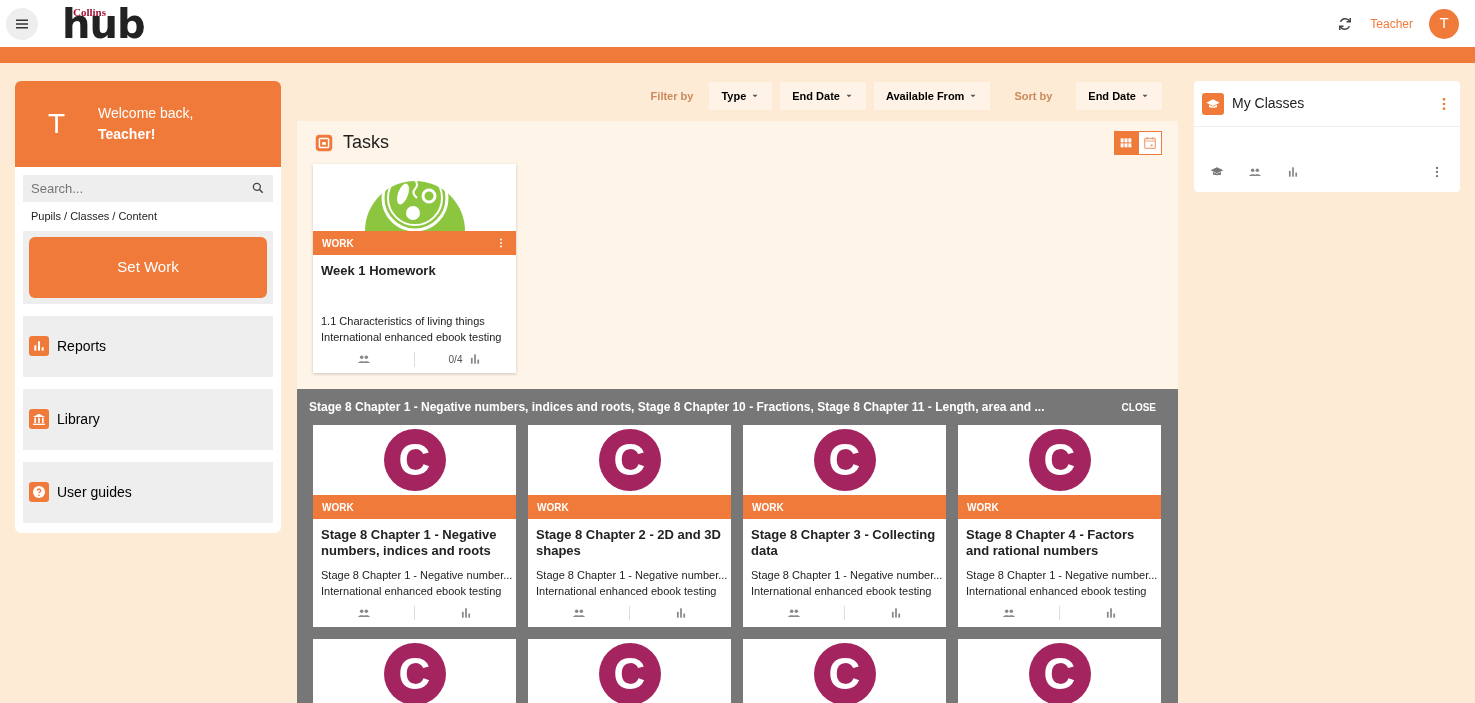  Describe the element at coordinates (56, 124) in the screenshot. I see `avatar-letter: T` at that location.